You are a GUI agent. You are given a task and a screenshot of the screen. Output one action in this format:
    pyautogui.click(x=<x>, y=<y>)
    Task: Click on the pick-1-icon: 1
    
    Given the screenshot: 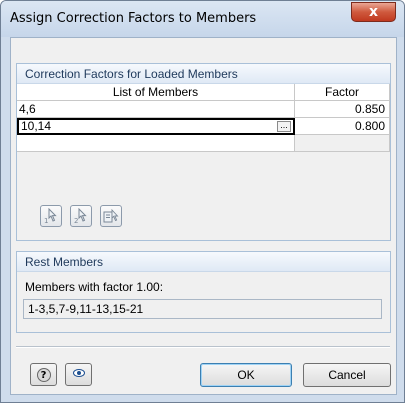 What is the action you would take?
    pyautogui.click(x=51, y=216)
    